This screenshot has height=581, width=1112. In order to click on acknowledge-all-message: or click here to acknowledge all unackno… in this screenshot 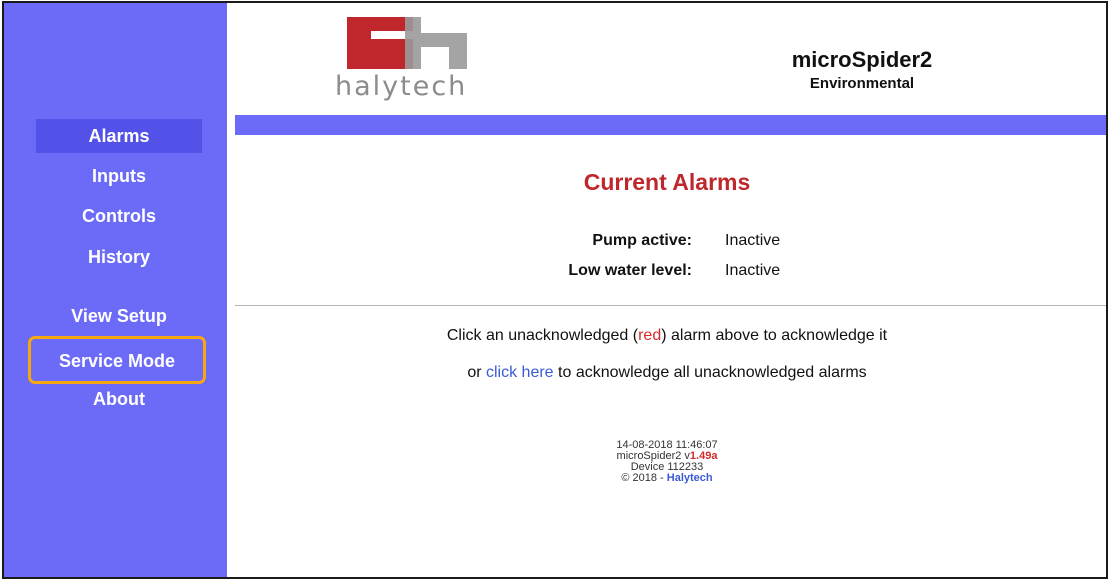, I will do `click(666, 373)`.